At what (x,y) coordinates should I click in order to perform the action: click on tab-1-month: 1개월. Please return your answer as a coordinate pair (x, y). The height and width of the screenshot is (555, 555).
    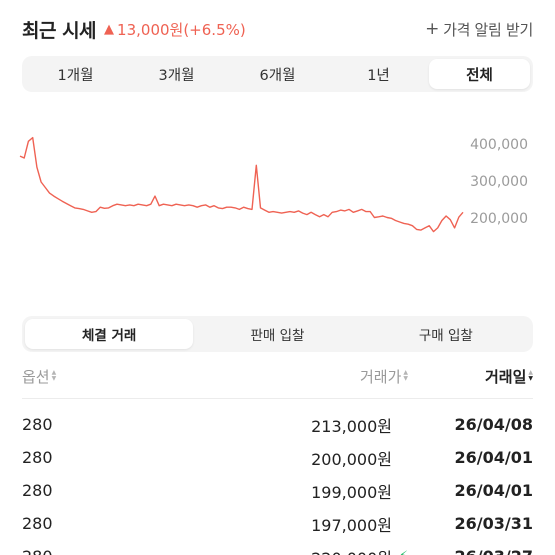
    Looking at the image, I should click on (75, 74).